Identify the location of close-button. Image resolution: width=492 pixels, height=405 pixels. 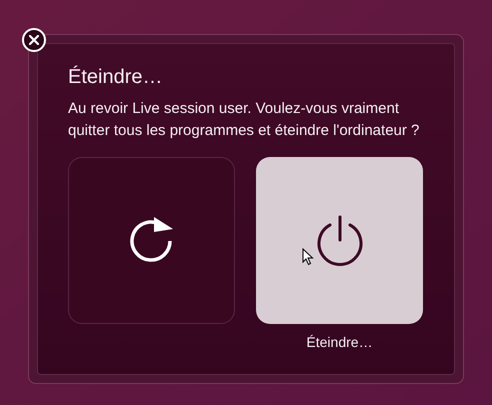
(34, 40).